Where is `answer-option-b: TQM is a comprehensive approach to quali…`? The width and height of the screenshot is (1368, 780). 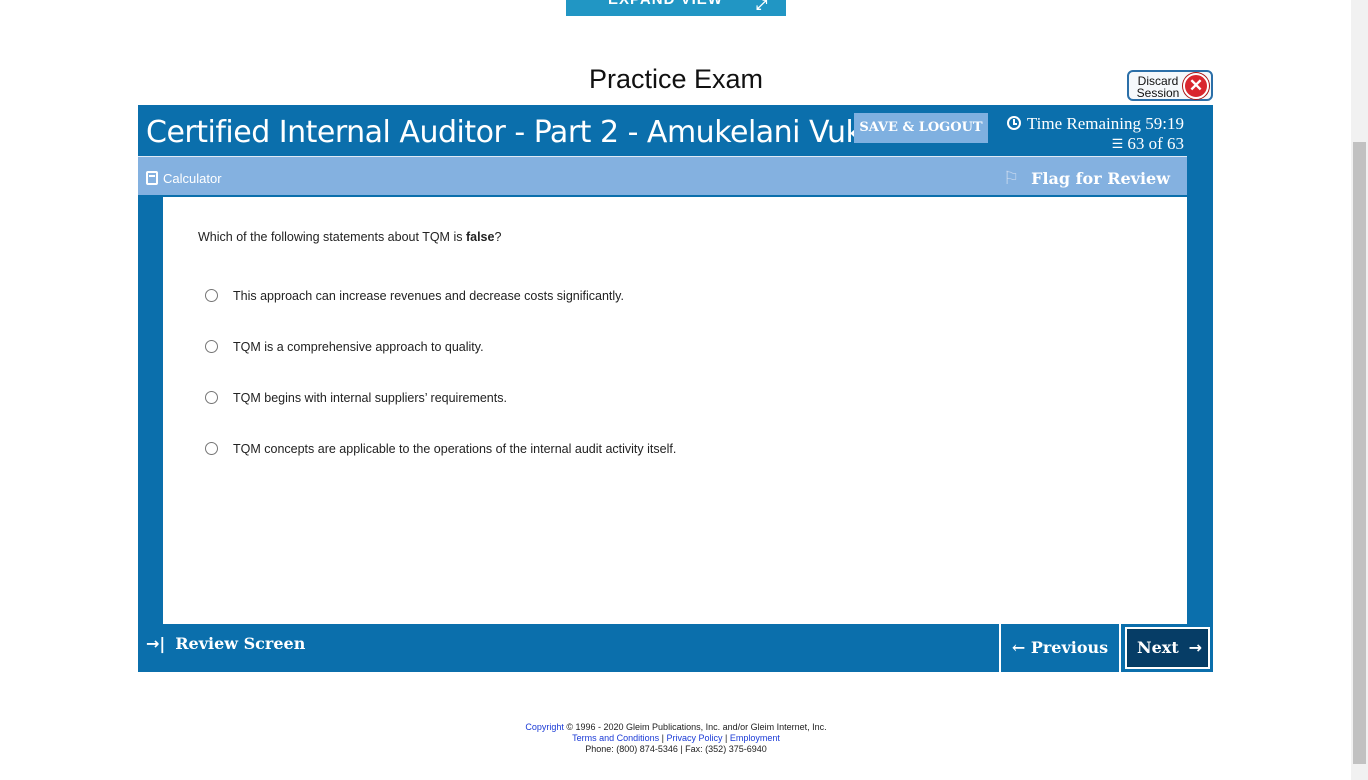 answer-option-b: TQM is a comprehensive approach to quali… is located at coordinates (344, 350).